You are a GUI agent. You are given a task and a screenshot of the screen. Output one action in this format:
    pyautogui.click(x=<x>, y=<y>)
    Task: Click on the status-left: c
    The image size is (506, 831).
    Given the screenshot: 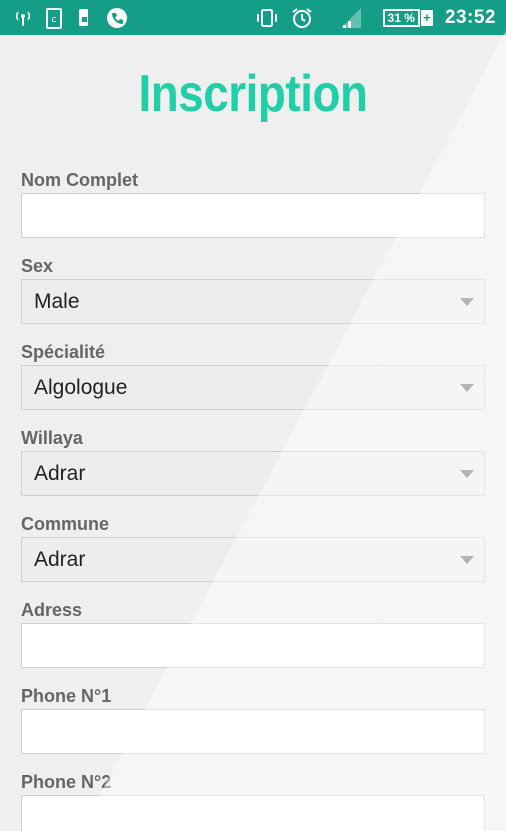 What is the action you would take?
    pyautogui.click(x=64, y=18)
    